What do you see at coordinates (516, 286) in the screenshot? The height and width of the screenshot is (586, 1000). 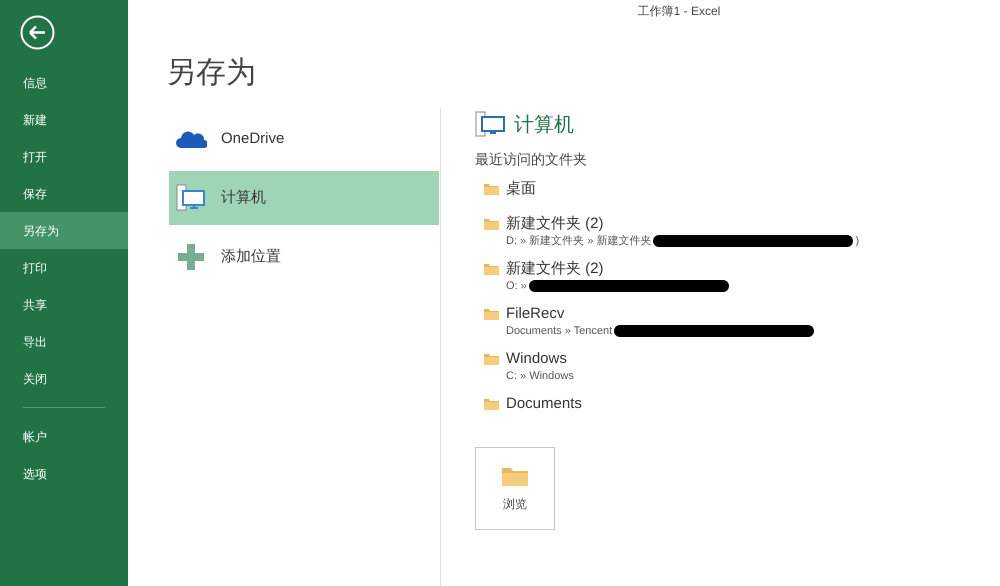 I see `folder-path: O: »` at bounding box center [516, 286].